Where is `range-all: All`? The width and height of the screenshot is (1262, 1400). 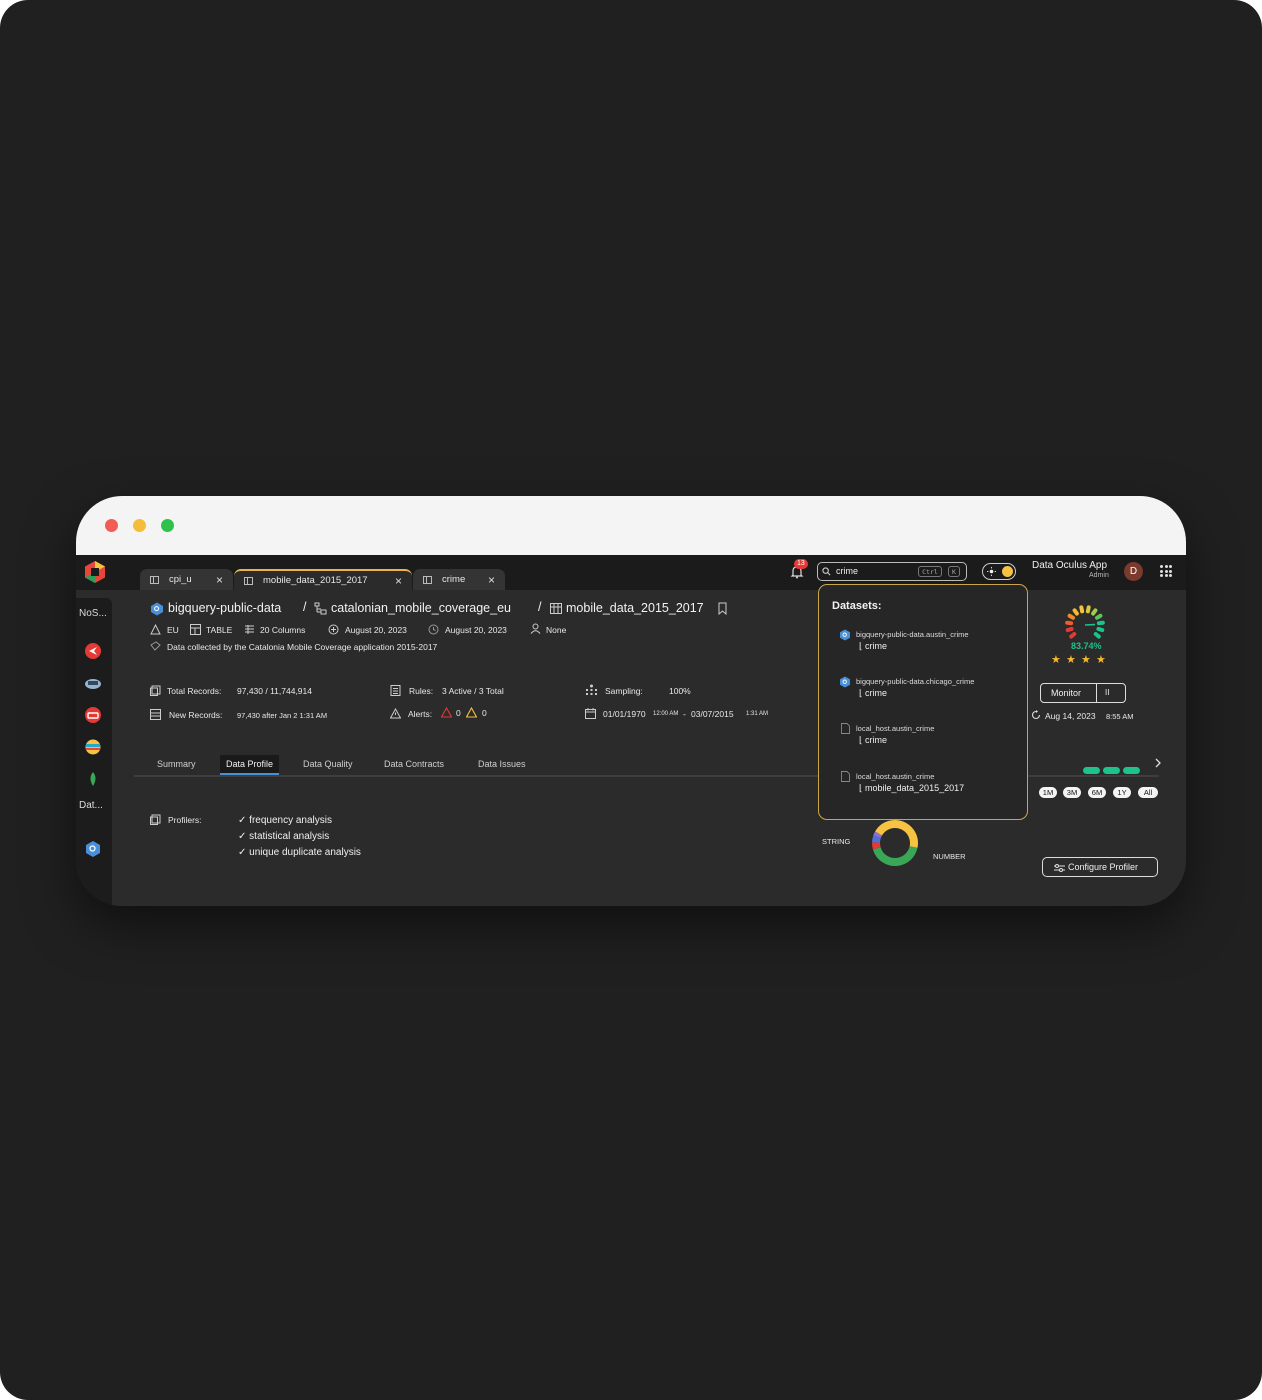
range-all: All is located at coordinates (1148, 792).